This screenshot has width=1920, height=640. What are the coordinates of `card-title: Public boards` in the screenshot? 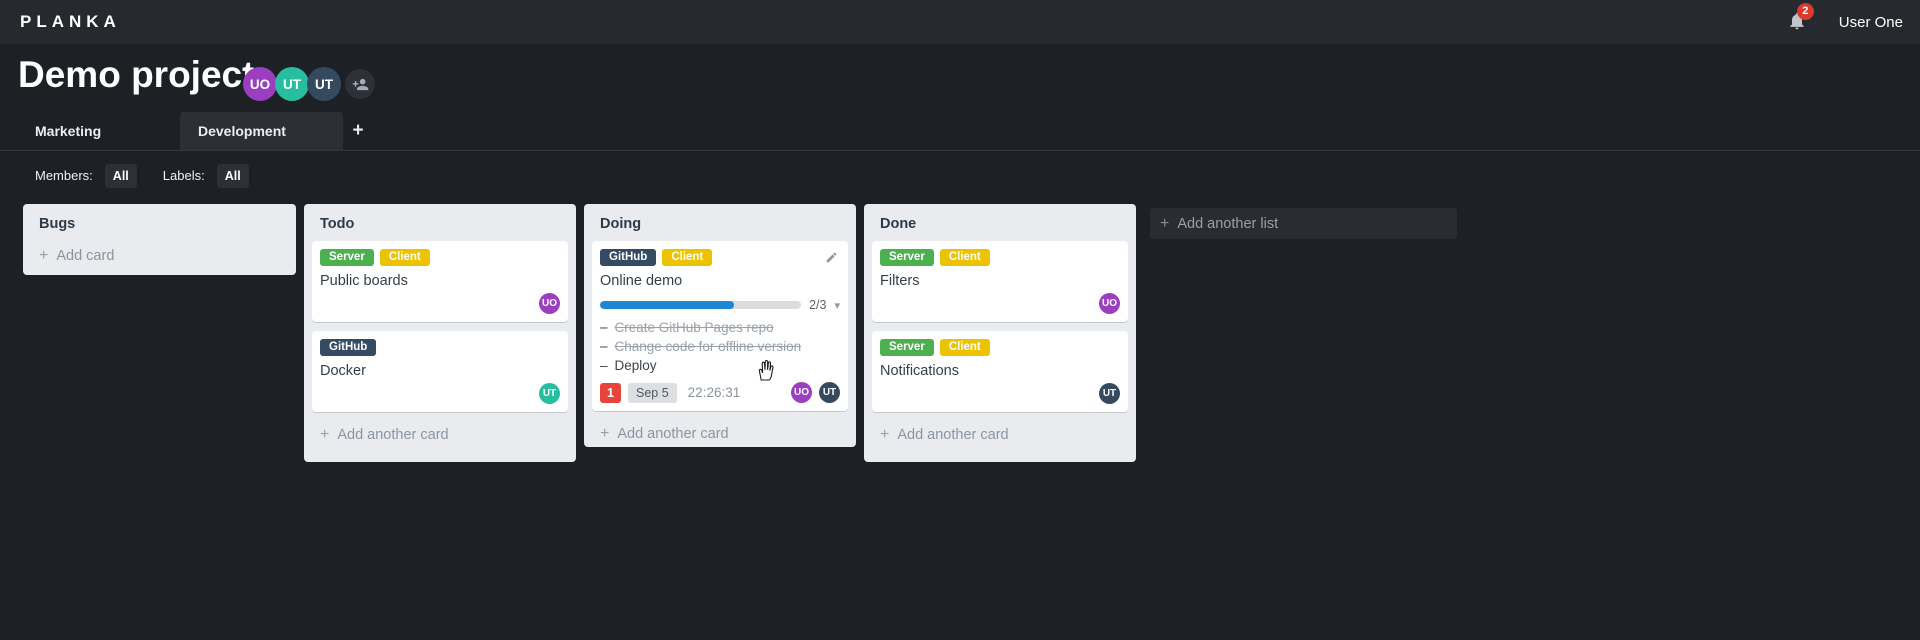 It's located at (364, 281).